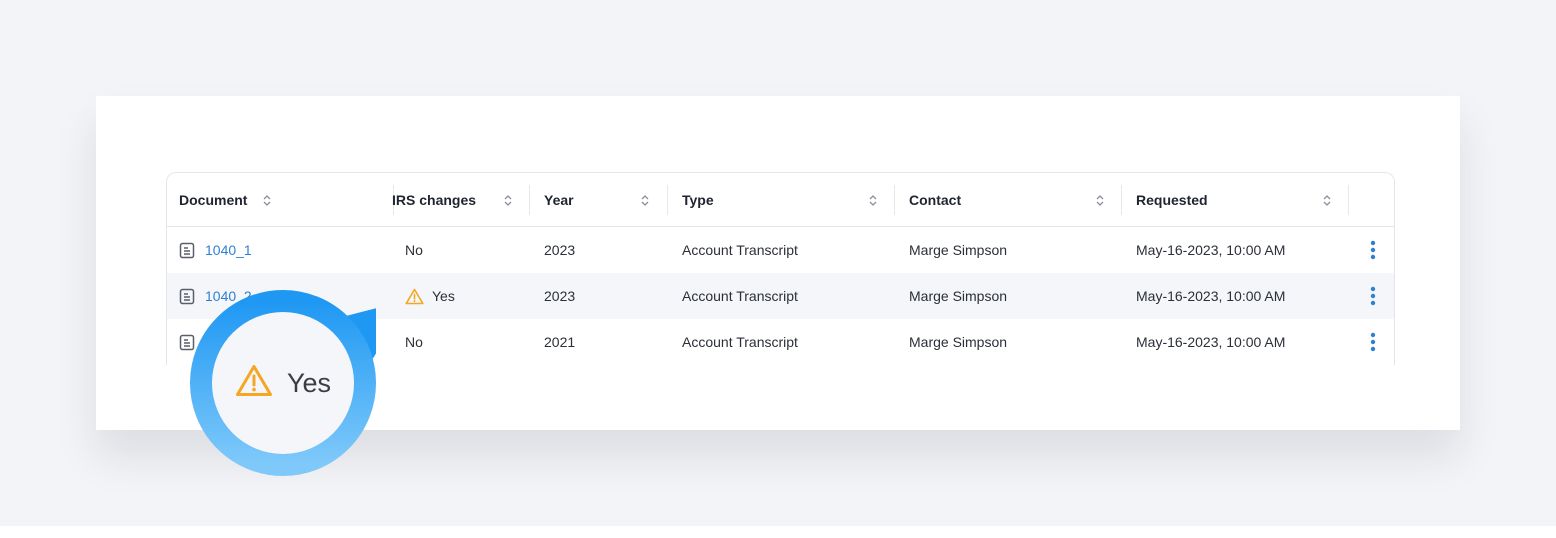 The width and height of the screenshot is (1556, 538). I want to click on col-header-contact: Contact, so click(935, 200).